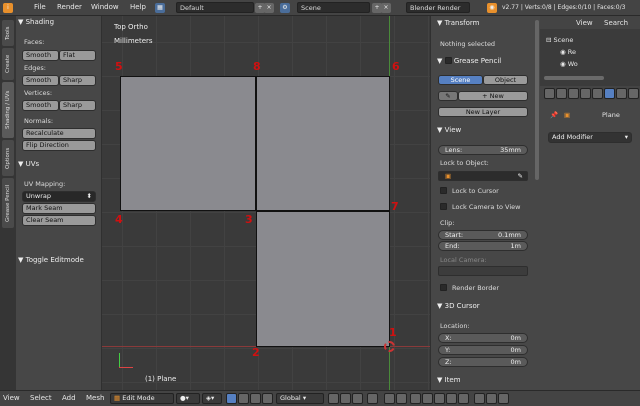 The width and height of the screenshot is (640, 406). Describe the element at coordinates (323, 143) in the screenshot. I see `mesh-face-top-right` at that location.